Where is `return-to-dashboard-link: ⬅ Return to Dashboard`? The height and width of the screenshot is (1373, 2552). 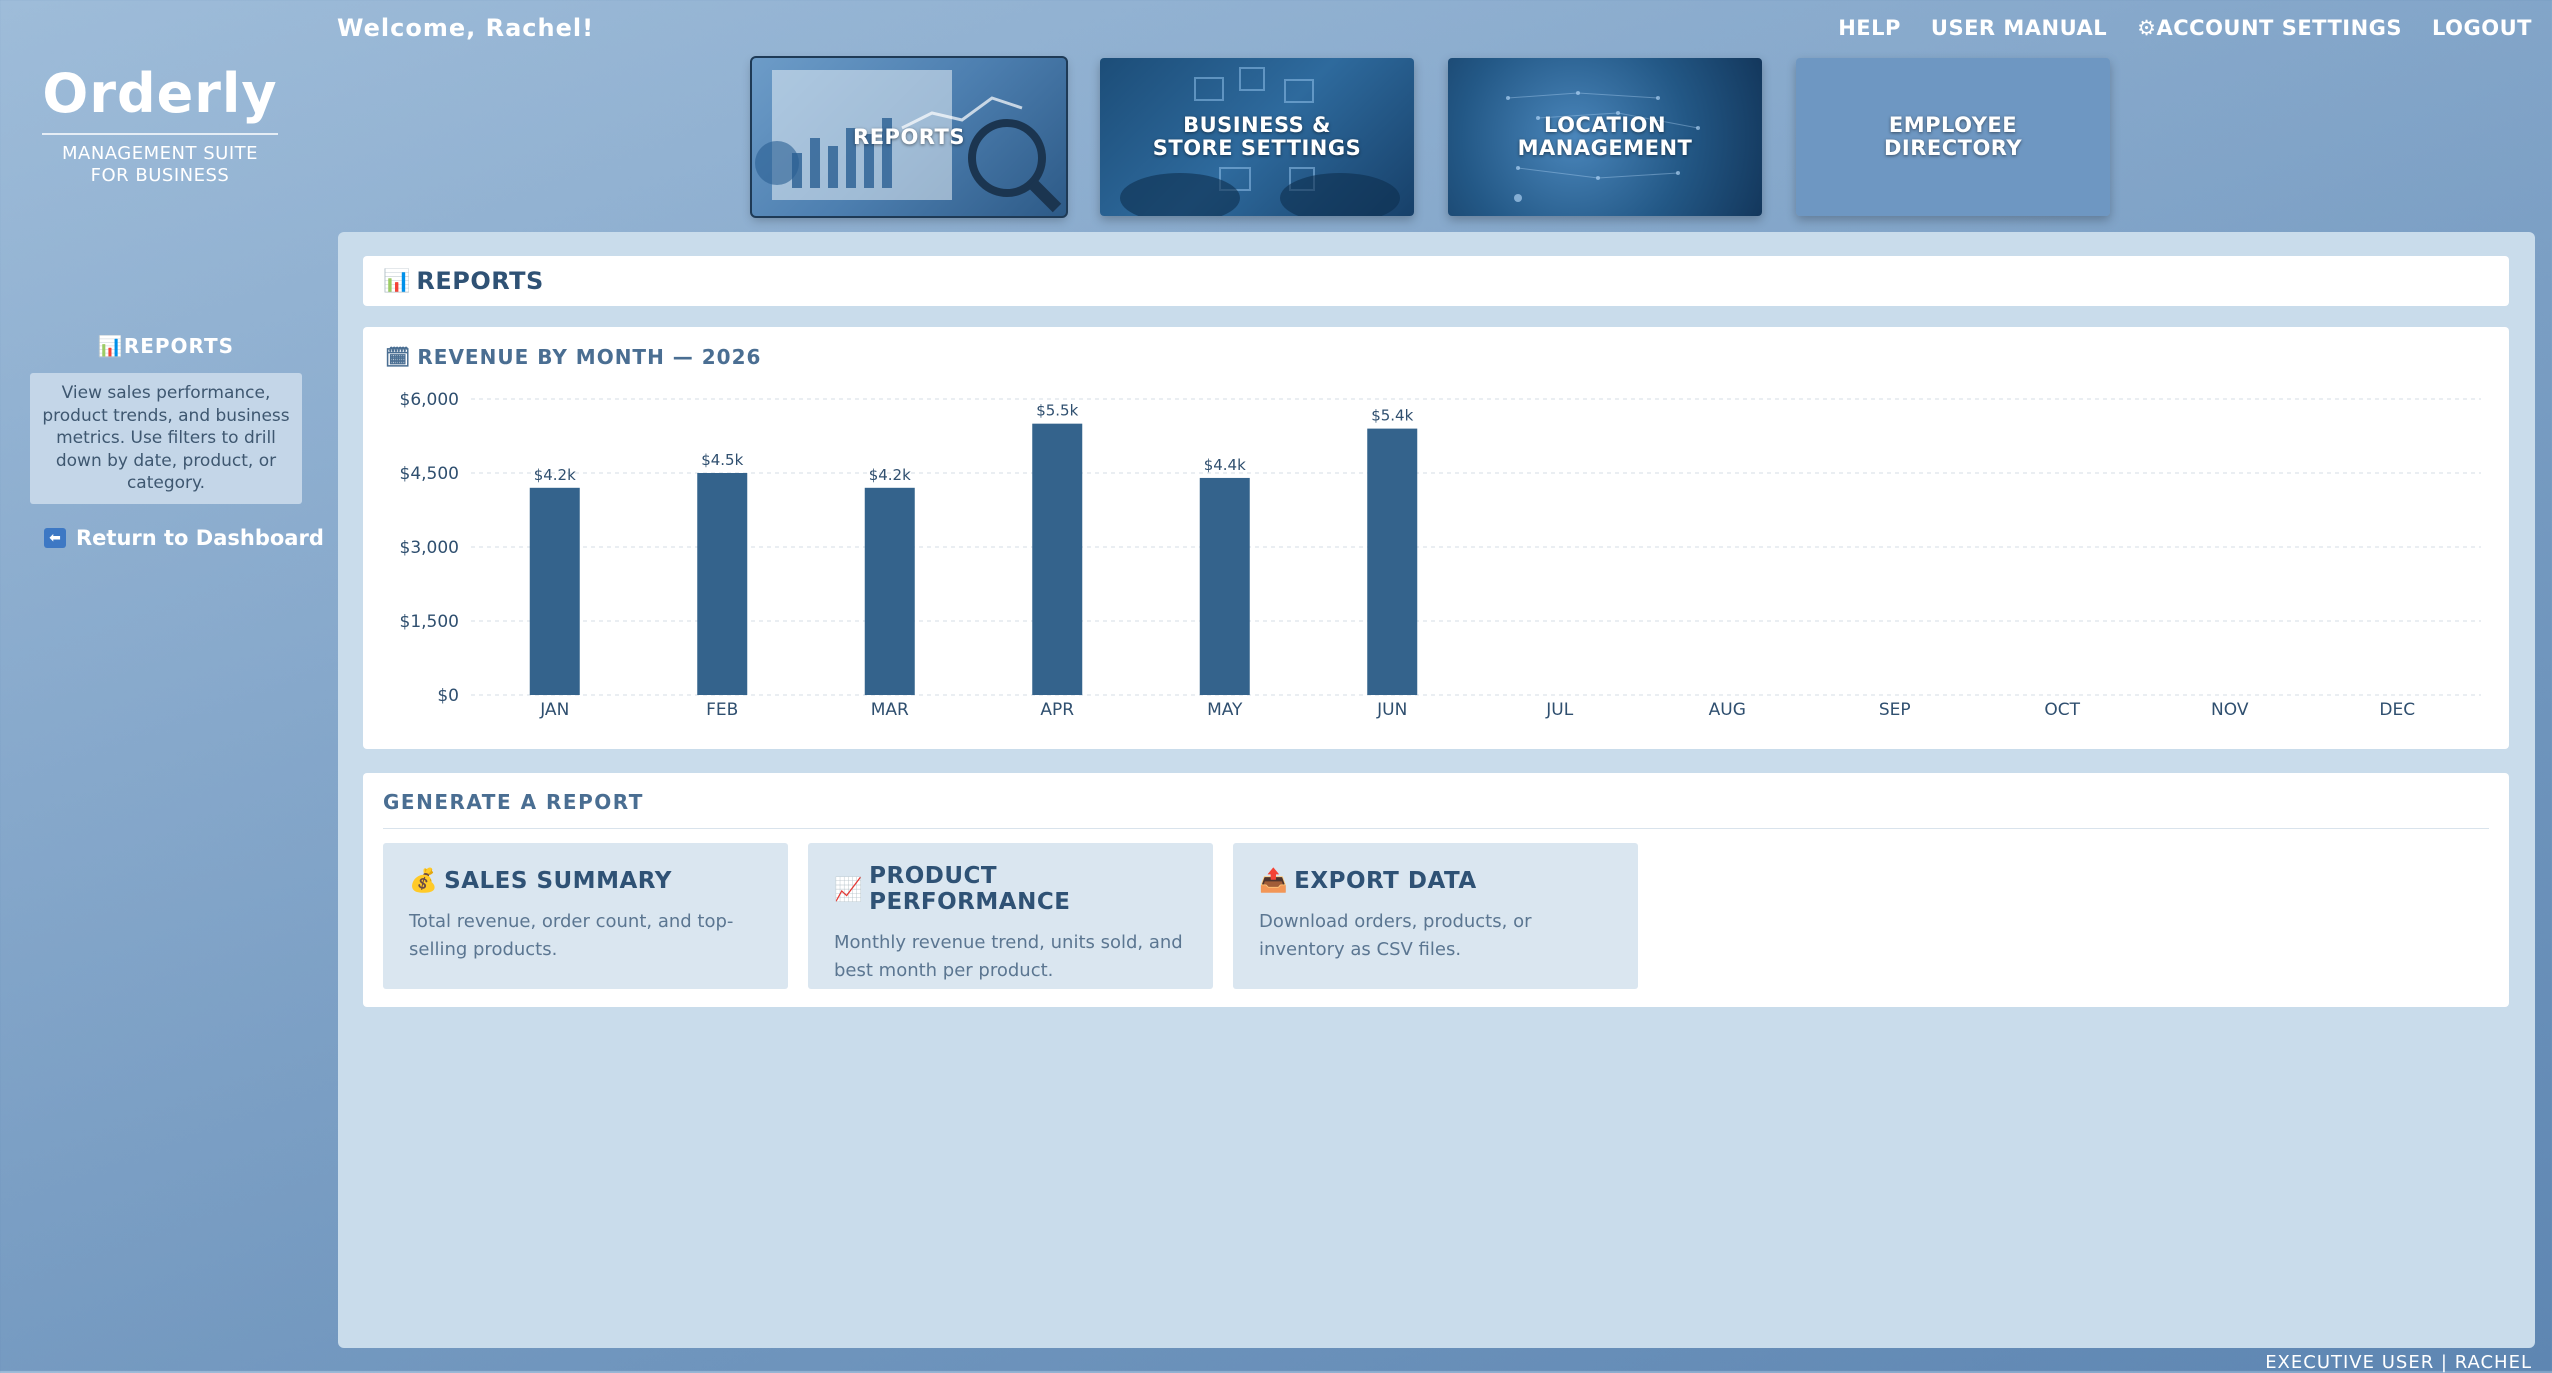 return-to-dashboard-link: ⬅ Return to Dashboard is located at coordinates (184, 538).